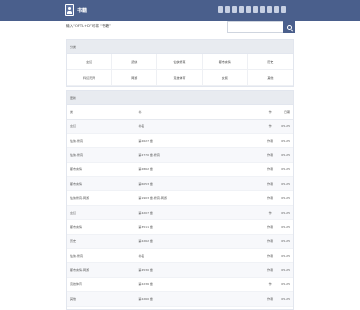 The width and height of the screenshot is (360, 310). What do you see at coordinates (180, 10) in the screenshot?
I see `top-navbar: 书籍` at bounding box center [180, 10].